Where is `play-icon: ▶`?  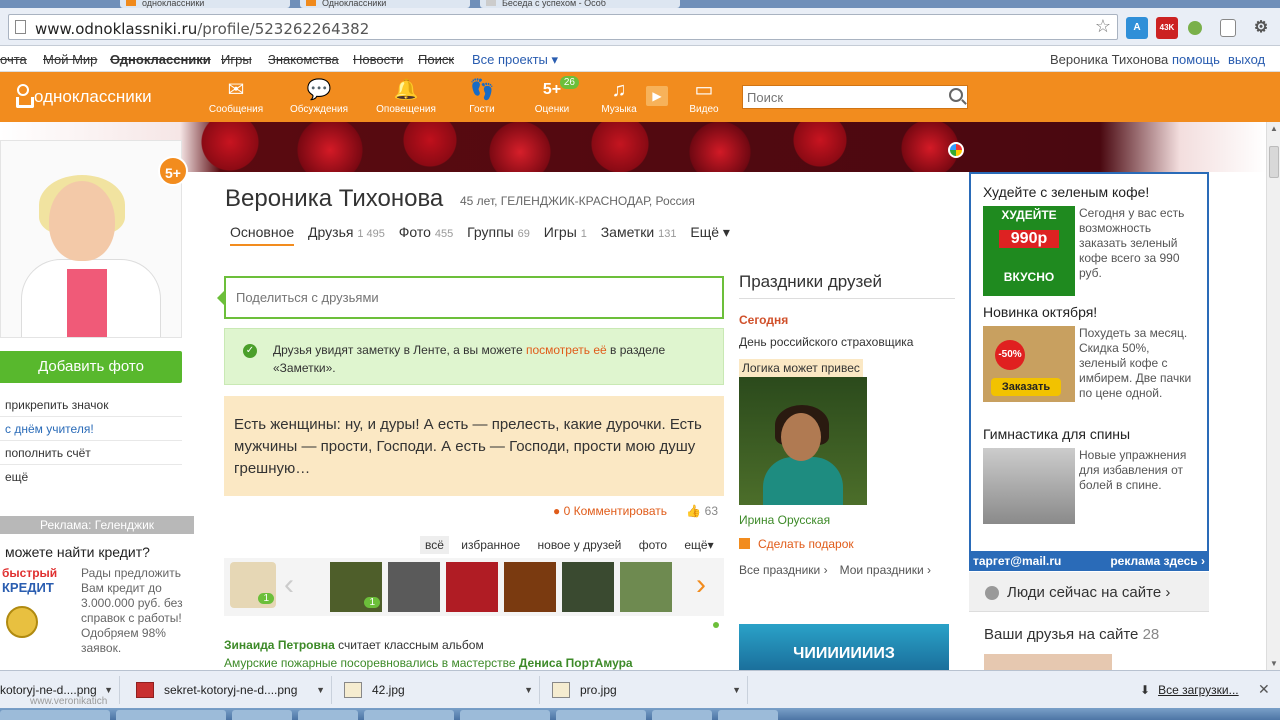 play-icon: ▶ is located at coordinates (657, 96).